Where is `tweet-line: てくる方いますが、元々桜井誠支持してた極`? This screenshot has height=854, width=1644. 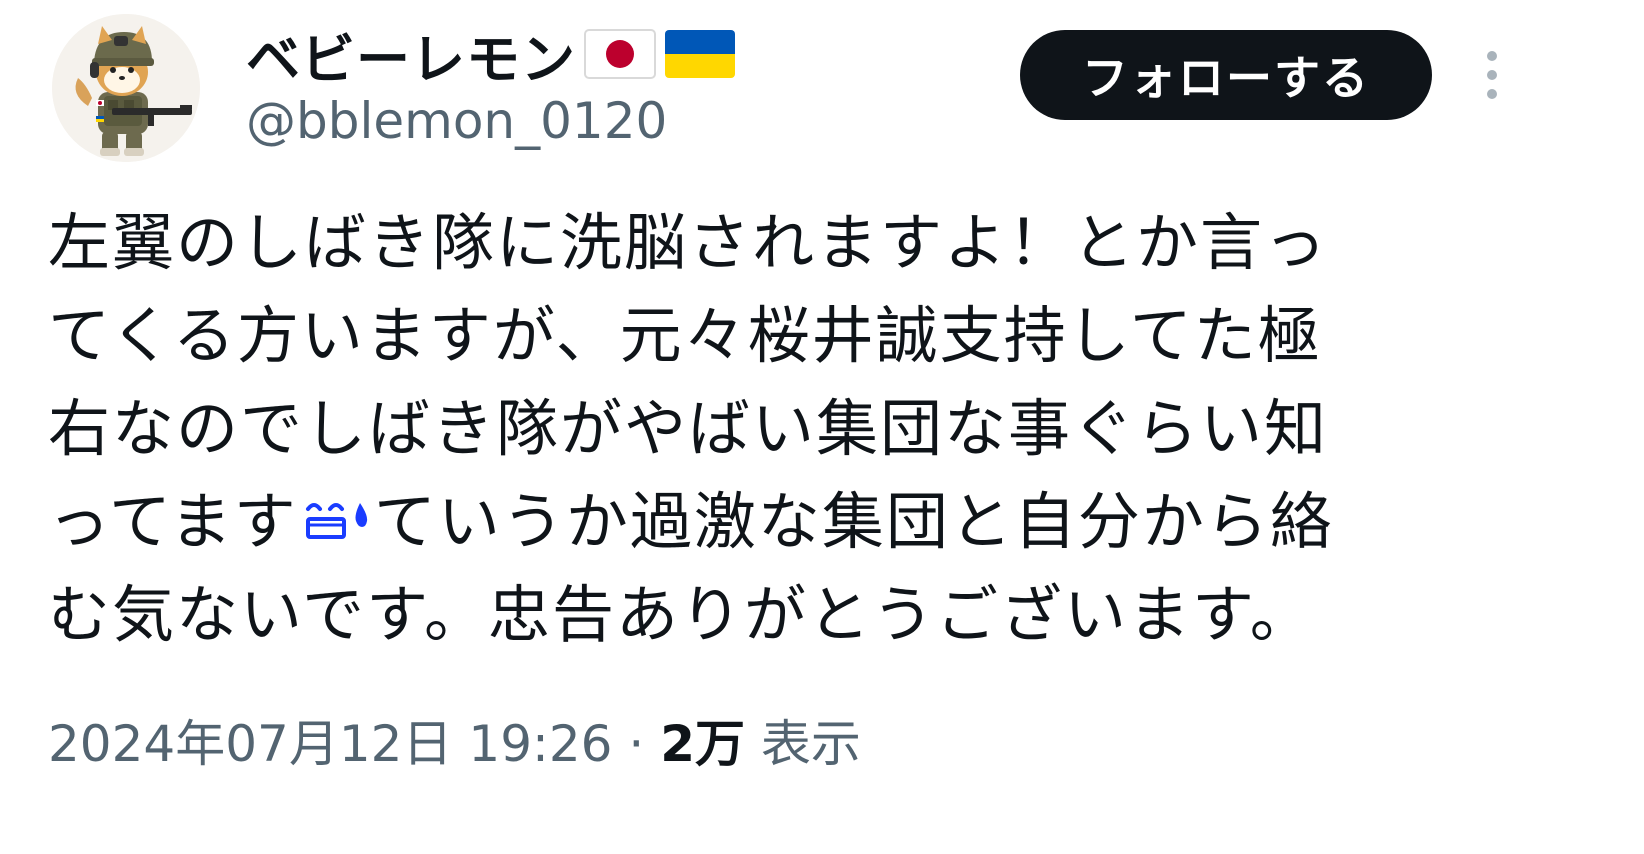 tweet-line: てくる方いますが、元々桜井誠支持してた極 is located at coordinates (685, 335).